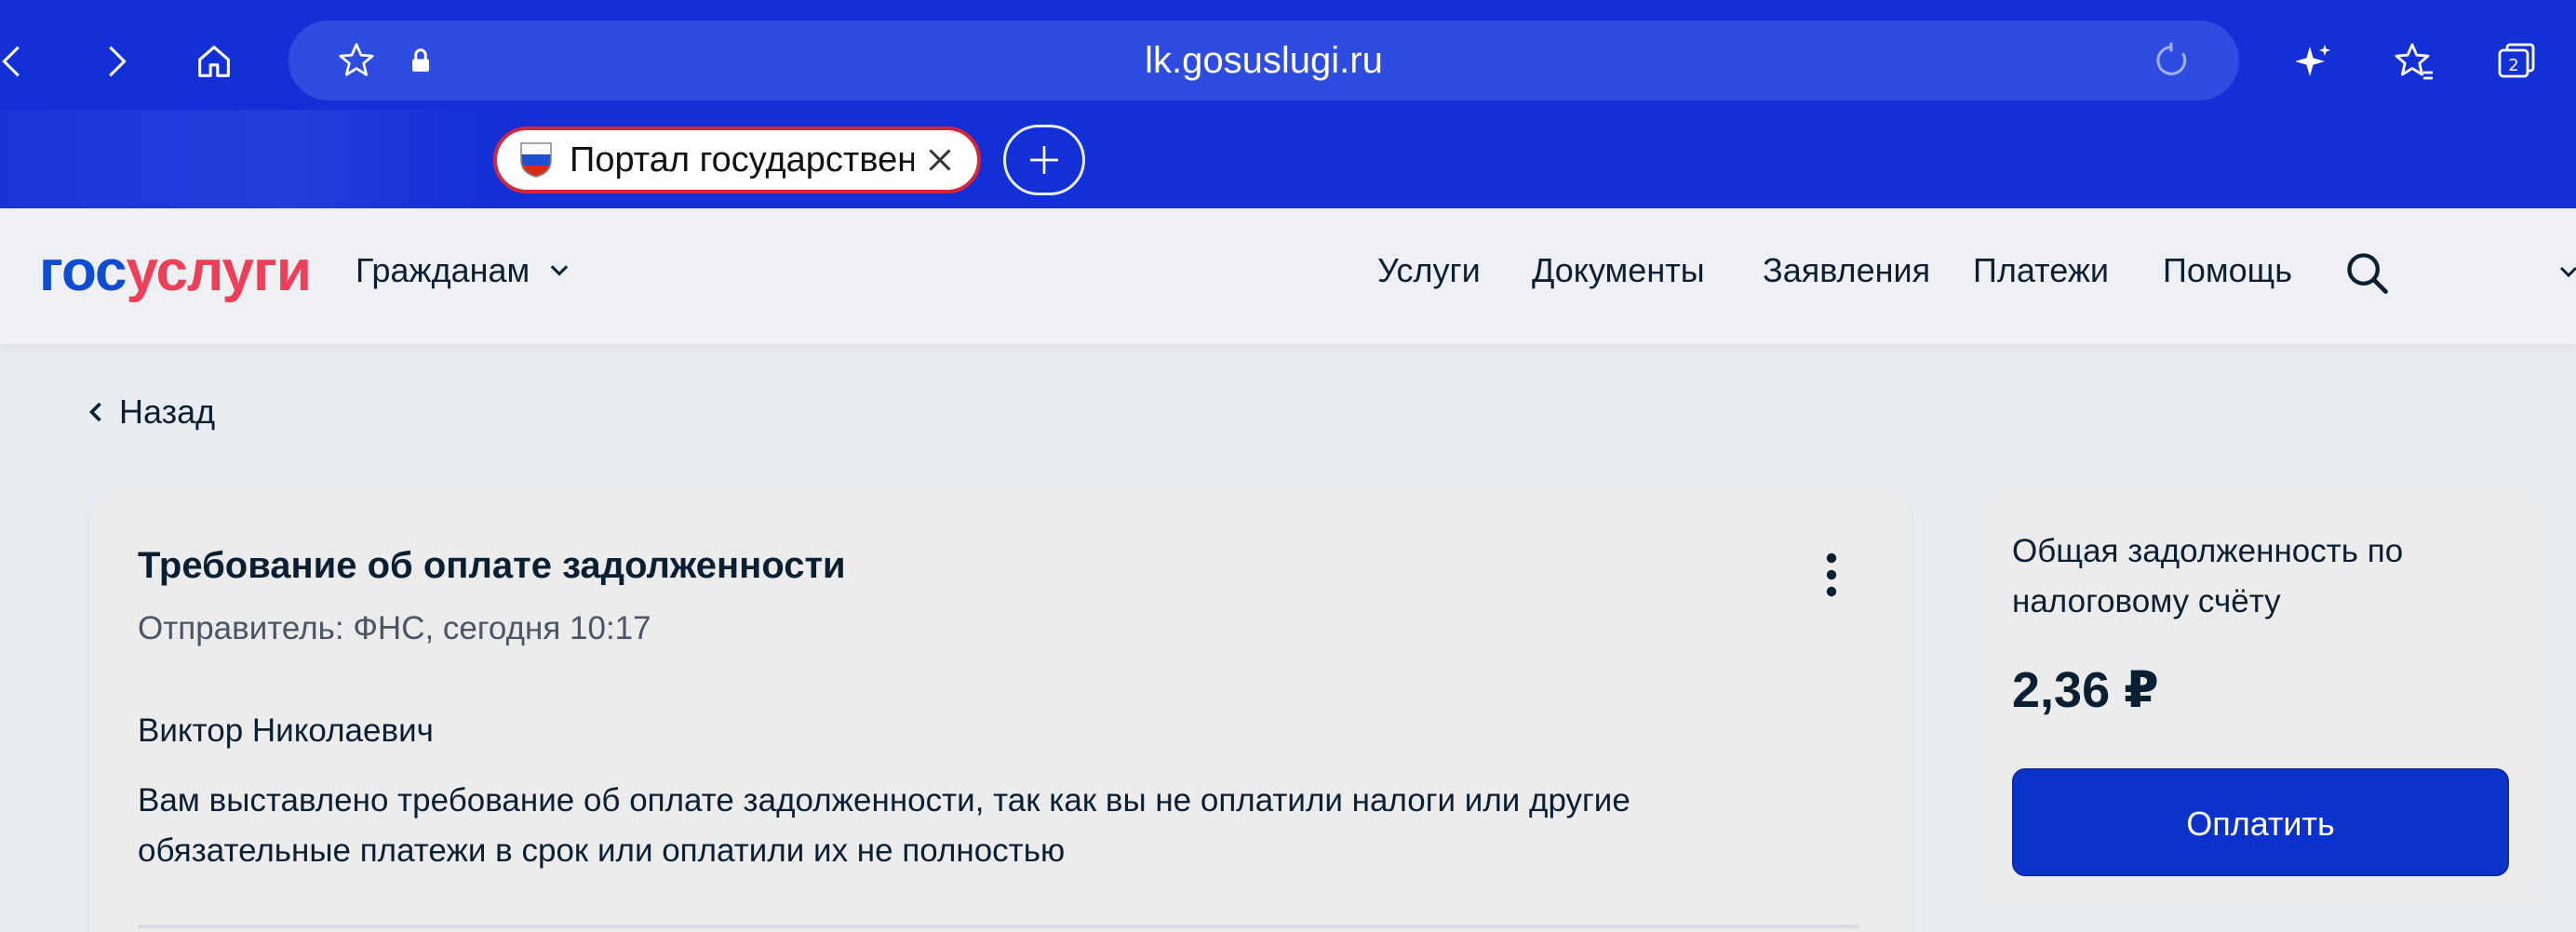  Describe the element at coordinates (286, 731) in the screenshot. I see `notice-greeting: Виктор Николаевич` at that location.